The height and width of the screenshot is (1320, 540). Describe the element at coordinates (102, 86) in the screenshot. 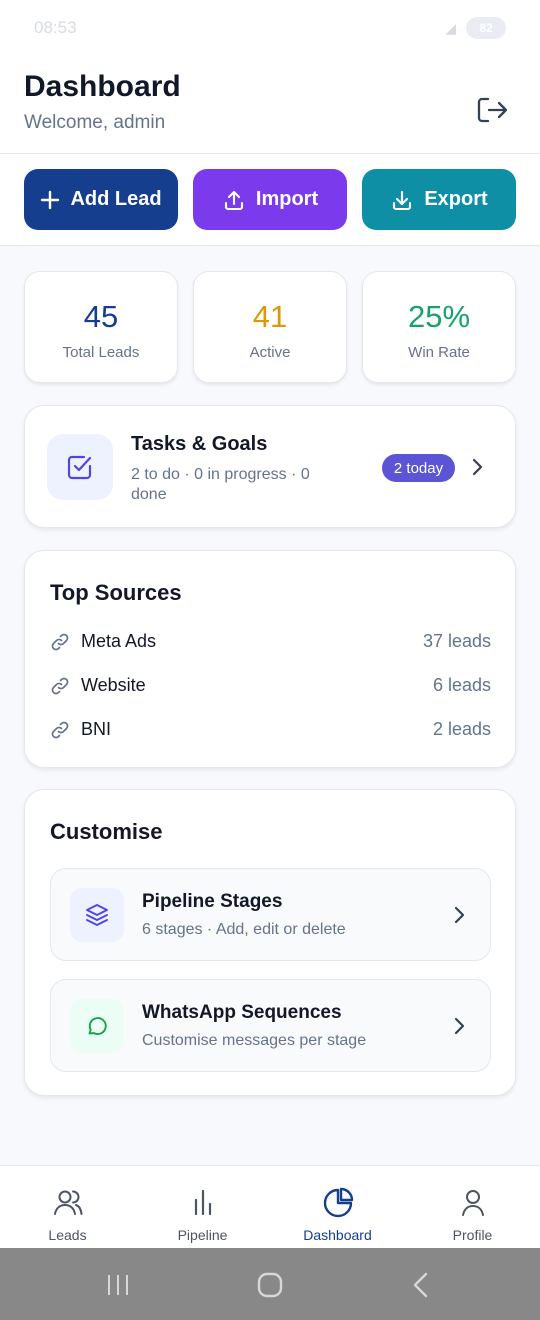

I see `page-title: Dashboard` at that location.